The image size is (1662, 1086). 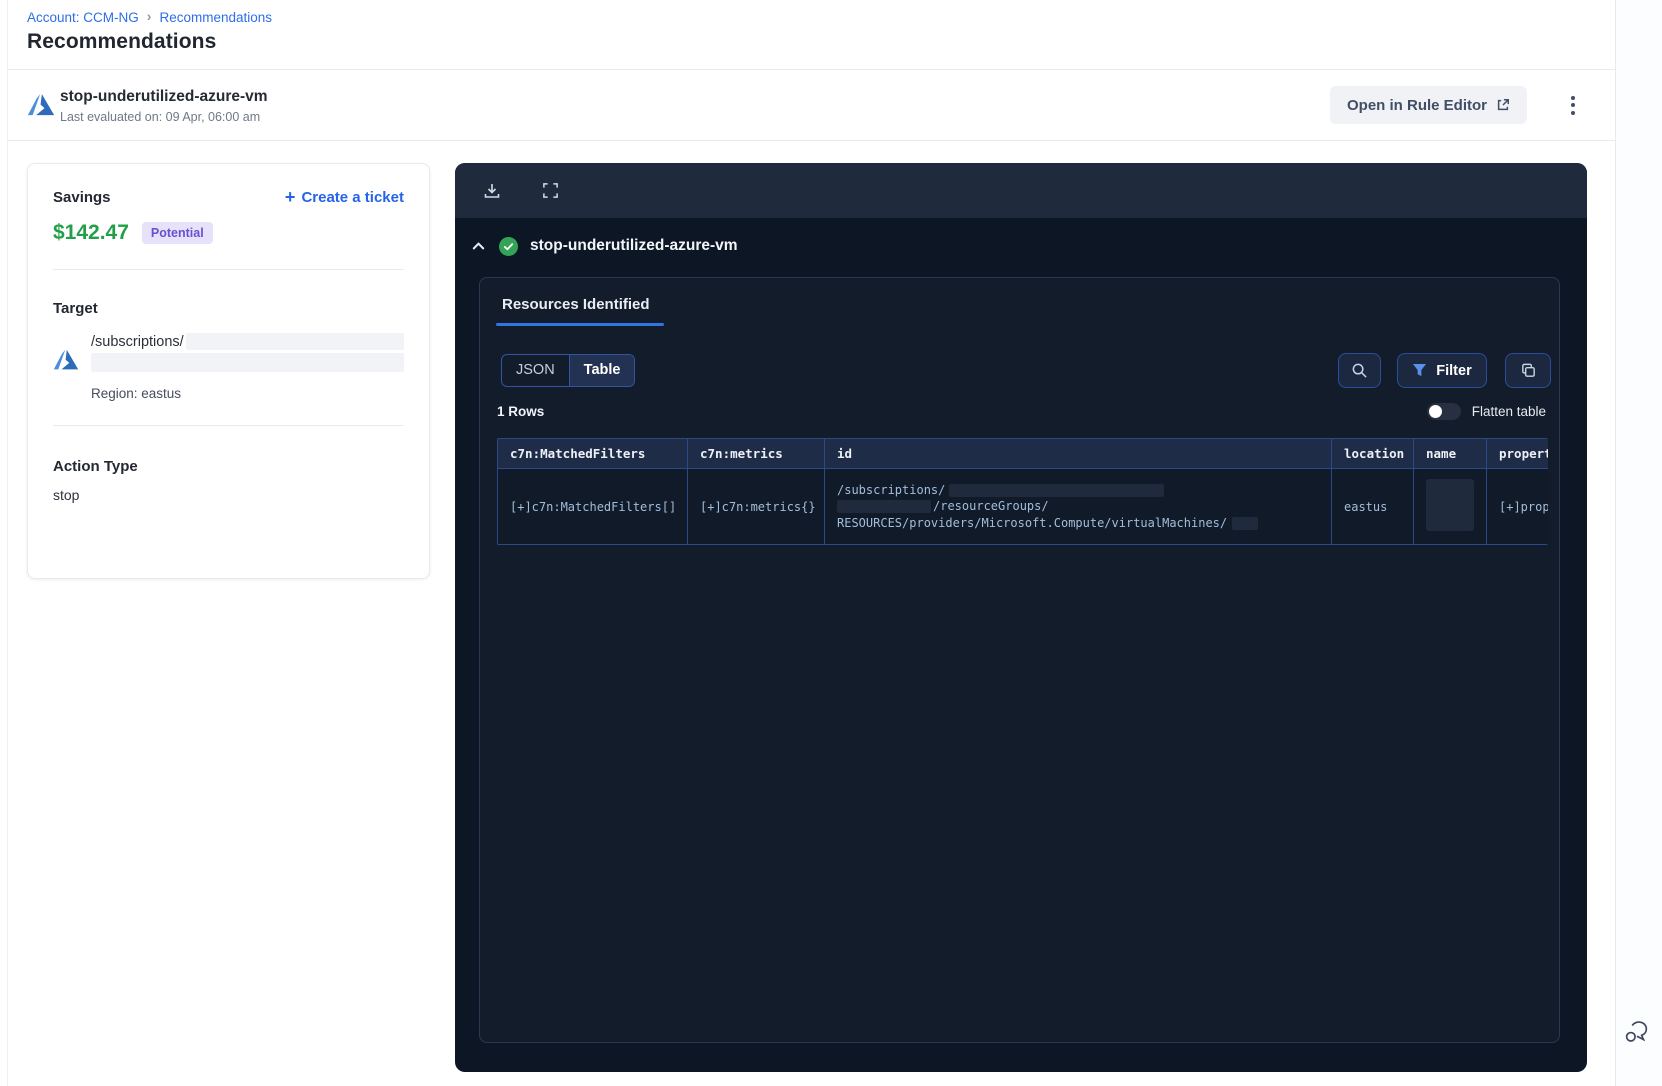 I want to click on rule-name: stop-underutilized-azure-vm, so click(x=164, y=96).